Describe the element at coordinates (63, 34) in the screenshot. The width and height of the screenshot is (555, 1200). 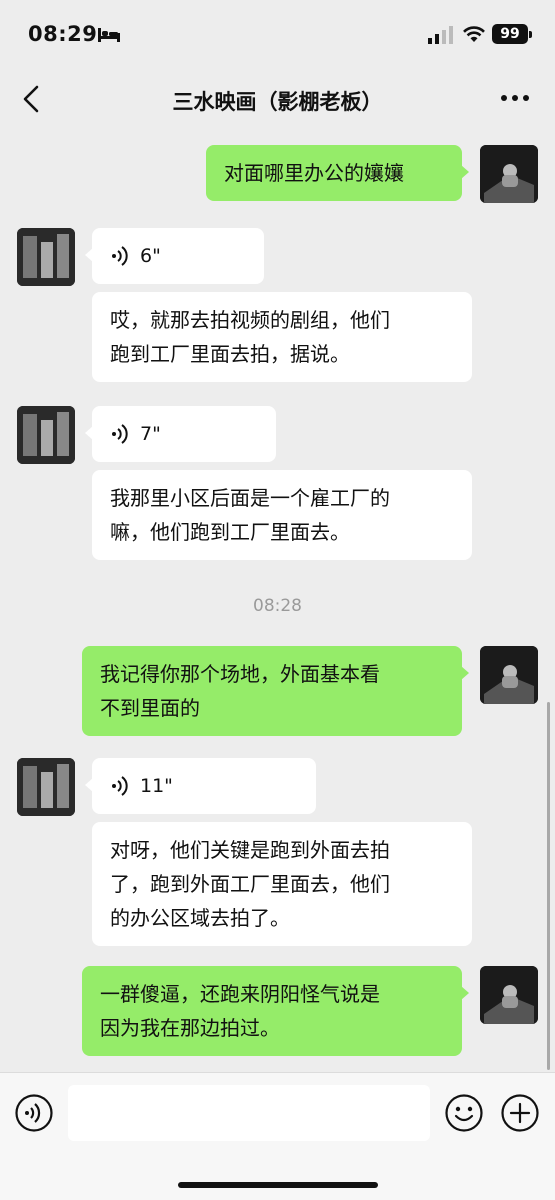
I see `status-time: 08:29` at that location.